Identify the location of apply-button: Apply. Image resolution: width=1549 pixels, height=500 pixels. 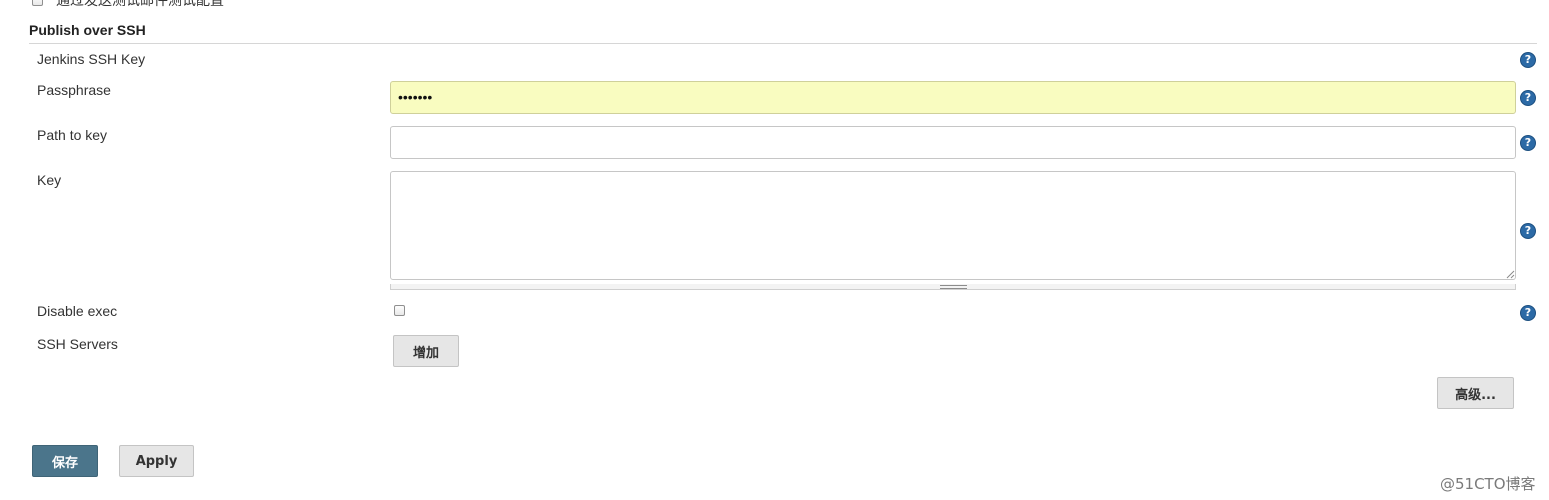
(156, 461).